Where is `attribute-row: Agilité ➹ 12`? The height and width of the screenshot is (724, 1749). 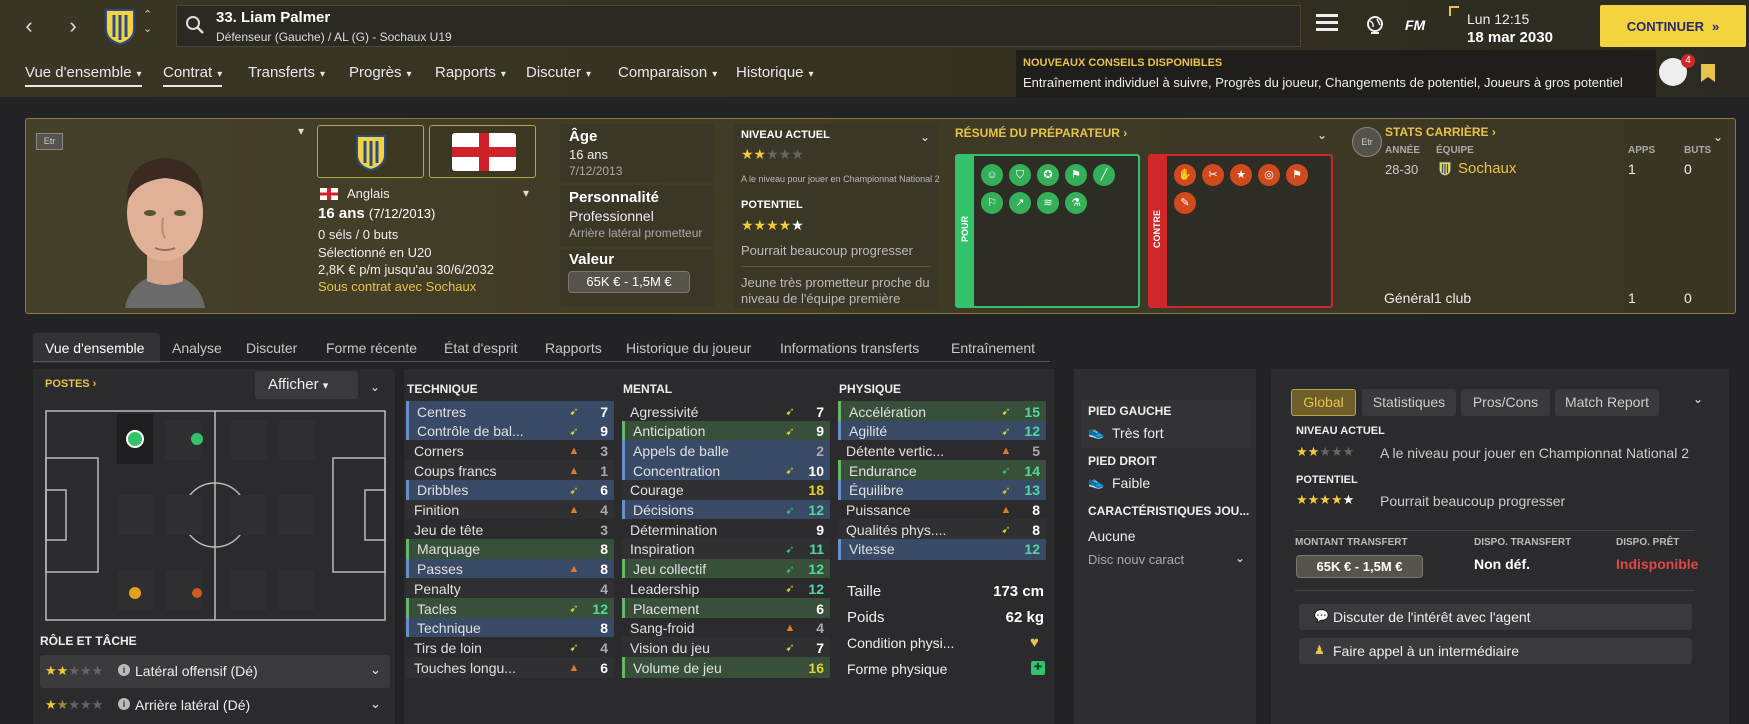 attribute-row: Agilité ➹ 12 is located at coordinates (942, 431).